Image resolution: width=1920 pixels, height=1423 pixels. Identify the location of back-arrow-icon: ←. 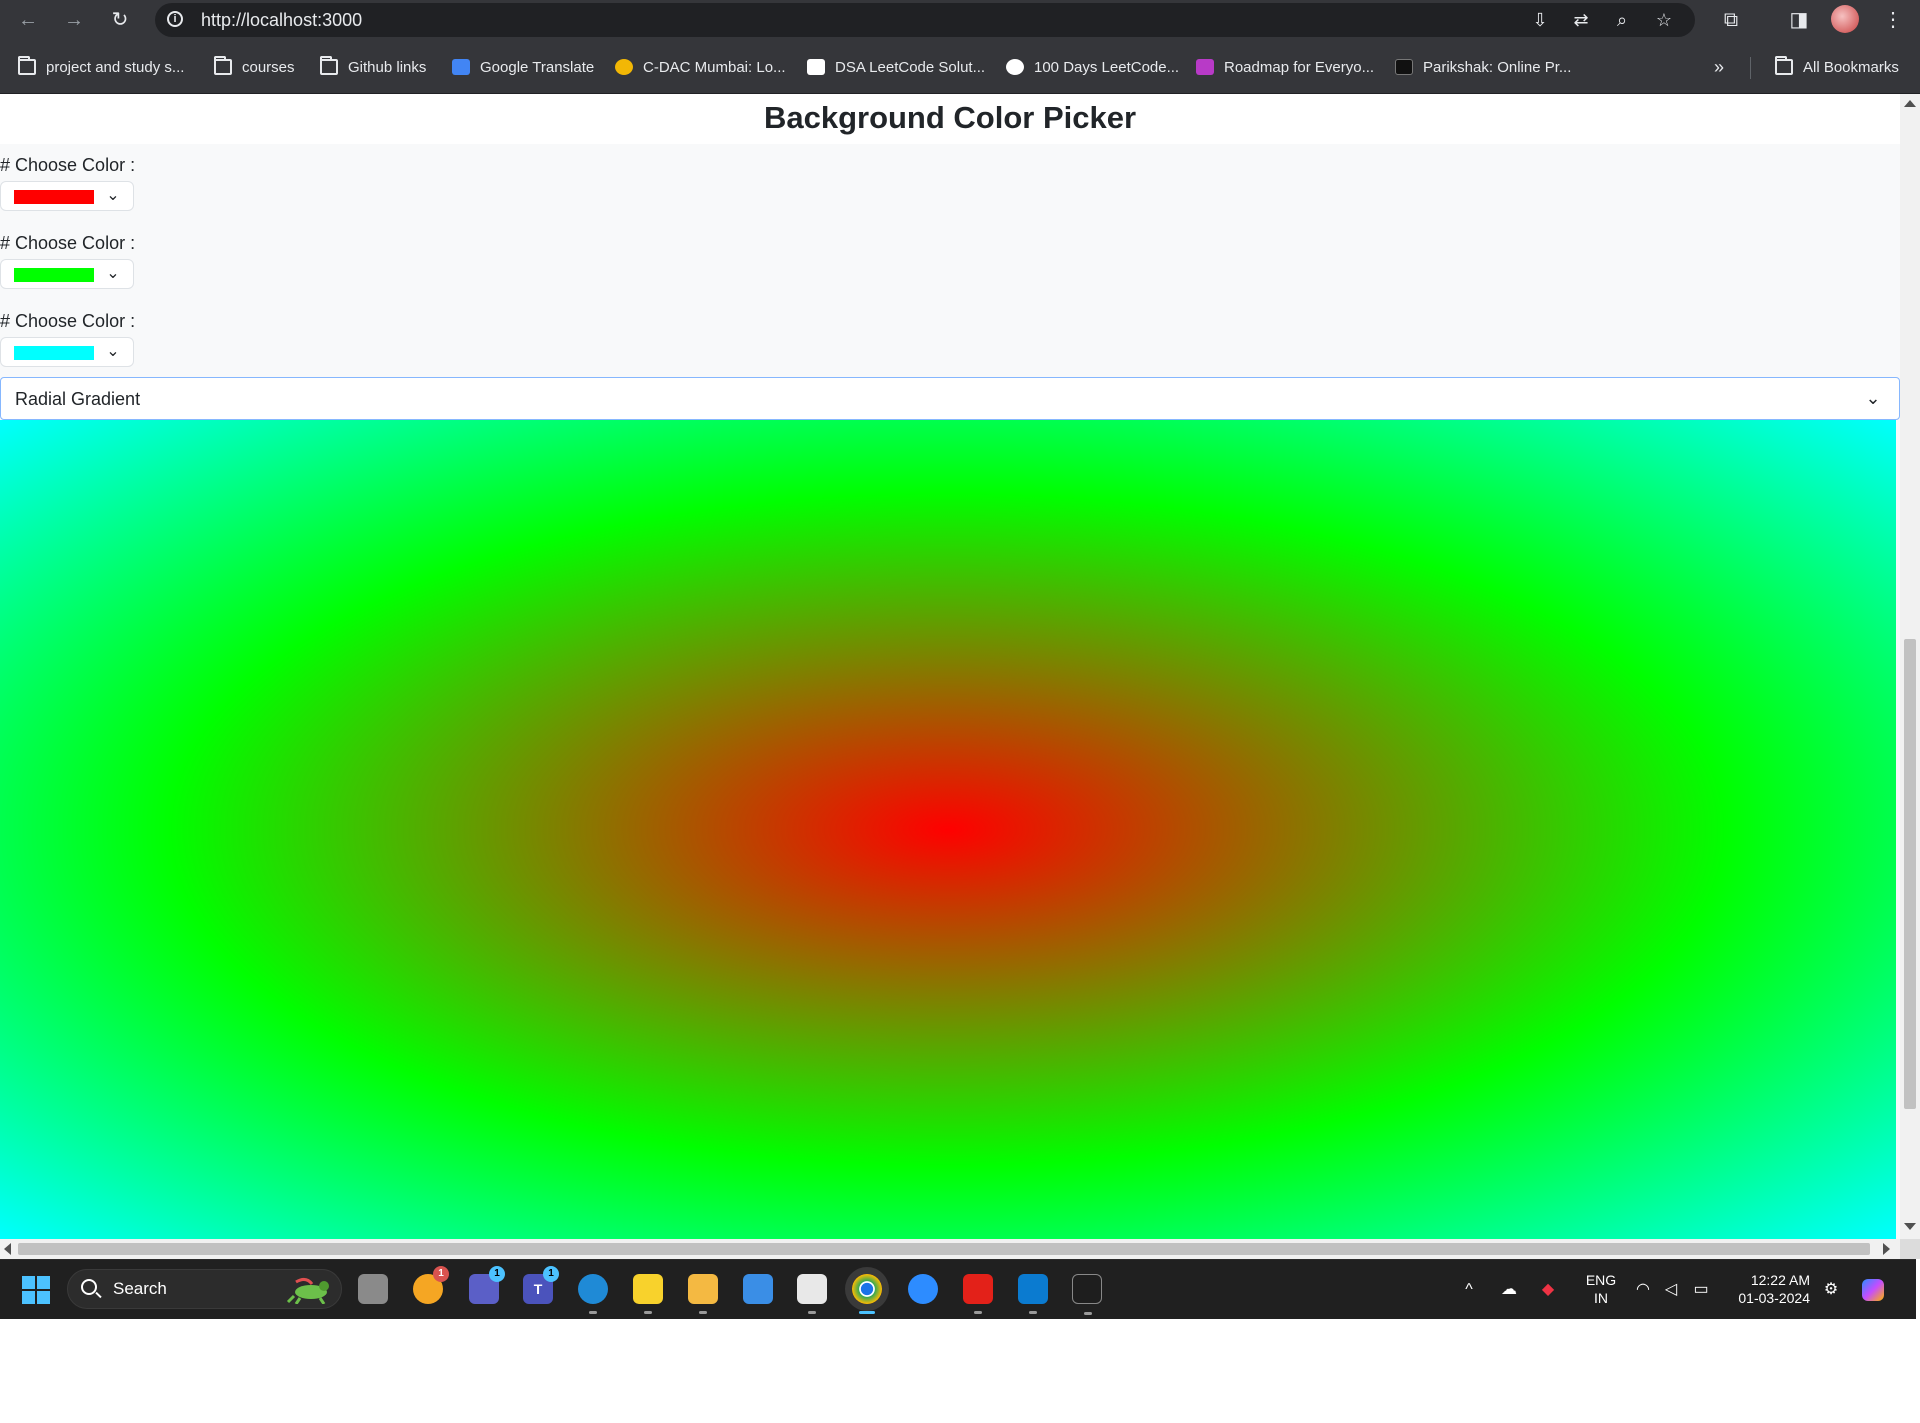
(28, 20).